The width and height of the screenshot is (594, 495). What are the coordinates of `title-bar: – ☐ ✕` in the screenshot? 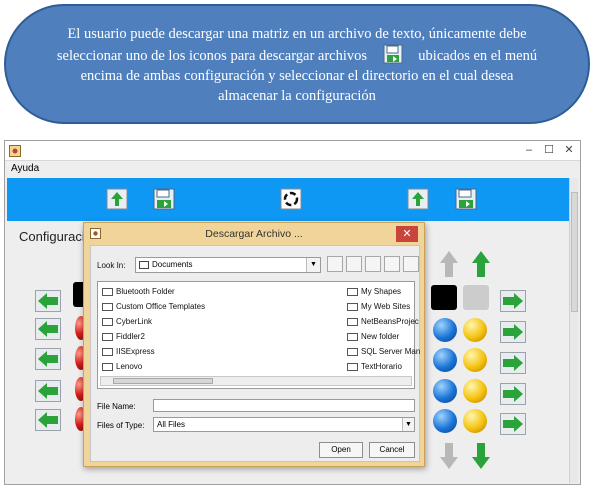 It's located at (292, 151).